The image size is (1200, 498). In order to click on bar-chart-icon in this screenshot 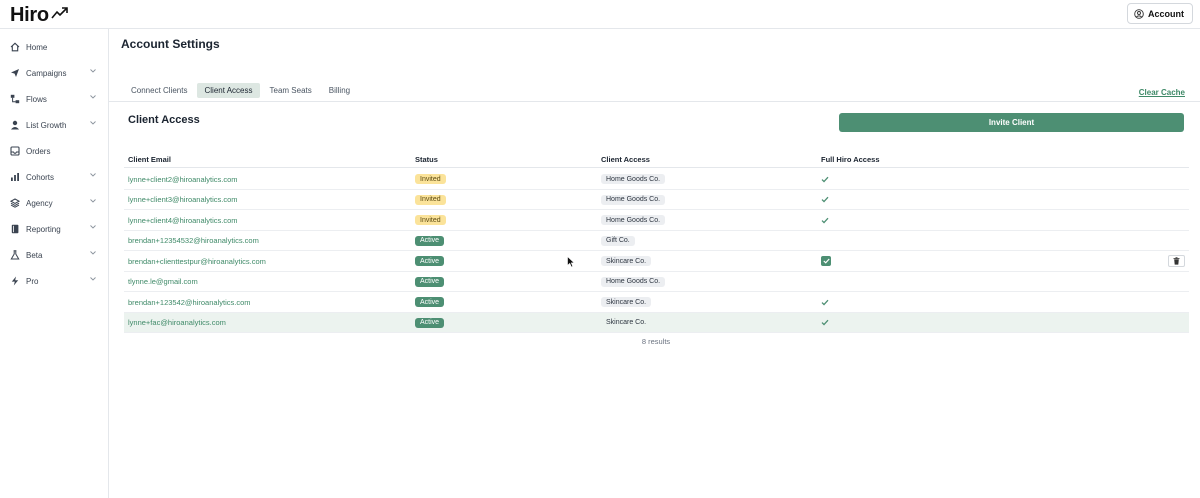, I will do `click(15, 177)`.